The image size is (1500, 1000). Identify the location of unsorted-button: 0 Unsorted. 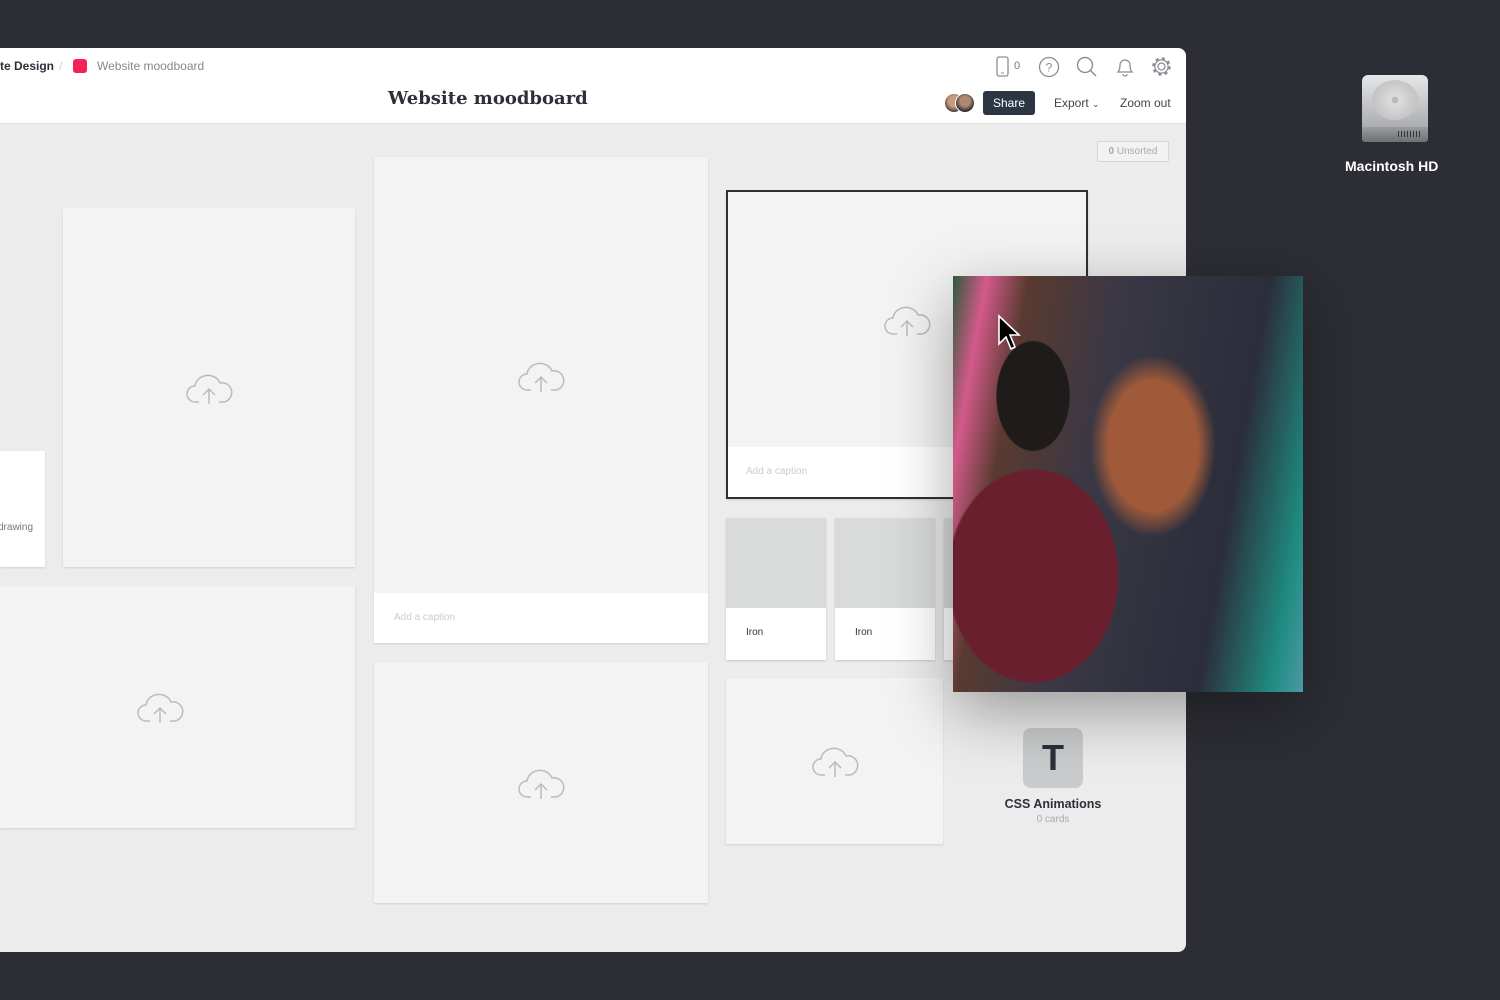
(1133, 151).